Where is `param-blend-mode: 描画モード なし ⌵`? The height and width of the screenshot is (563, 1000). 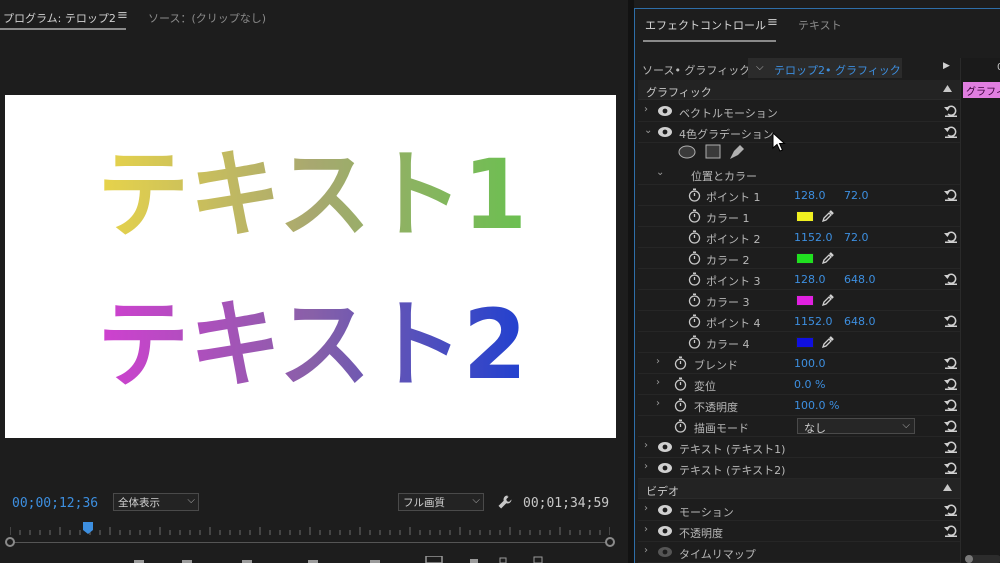
param-blend-mode: 描画モード なし ⌵ is located at coordinates (799, 426).